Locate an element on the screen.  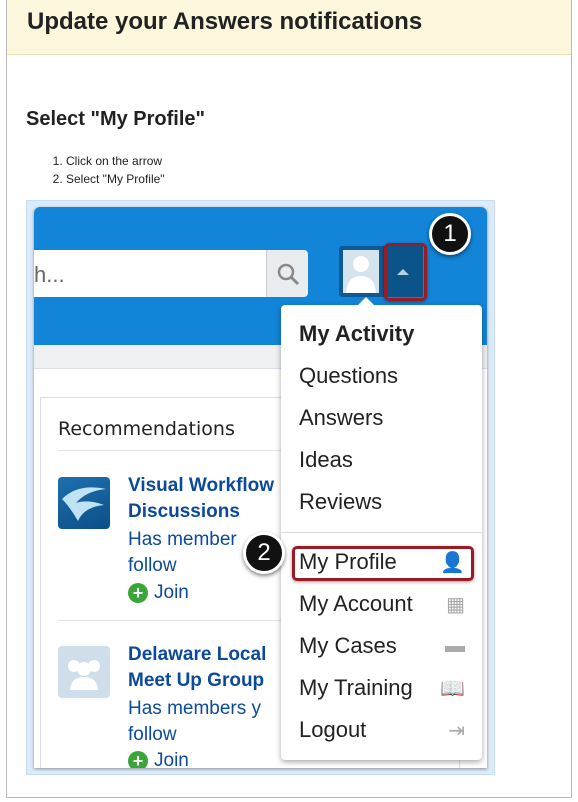
group-description: Has member is located at coordinates (182, 539).